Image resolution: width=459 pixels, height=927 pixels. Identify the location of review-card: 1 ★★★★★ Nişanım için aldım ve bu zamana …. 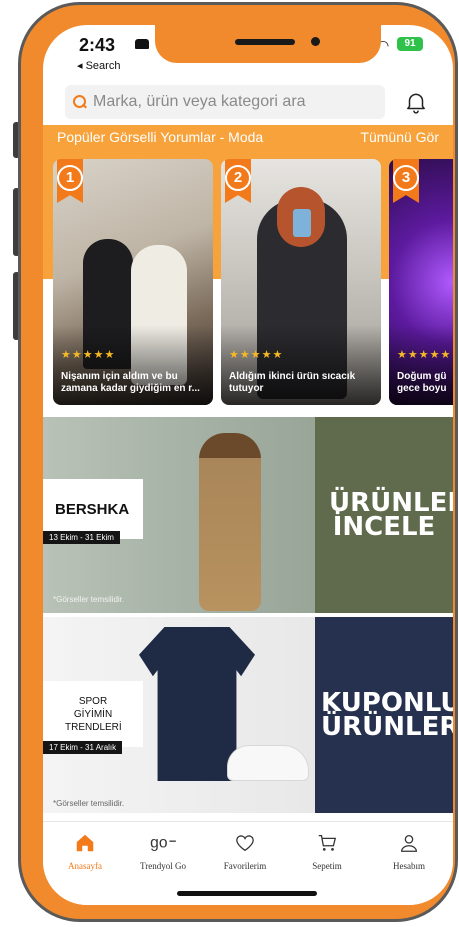
(133, 282).